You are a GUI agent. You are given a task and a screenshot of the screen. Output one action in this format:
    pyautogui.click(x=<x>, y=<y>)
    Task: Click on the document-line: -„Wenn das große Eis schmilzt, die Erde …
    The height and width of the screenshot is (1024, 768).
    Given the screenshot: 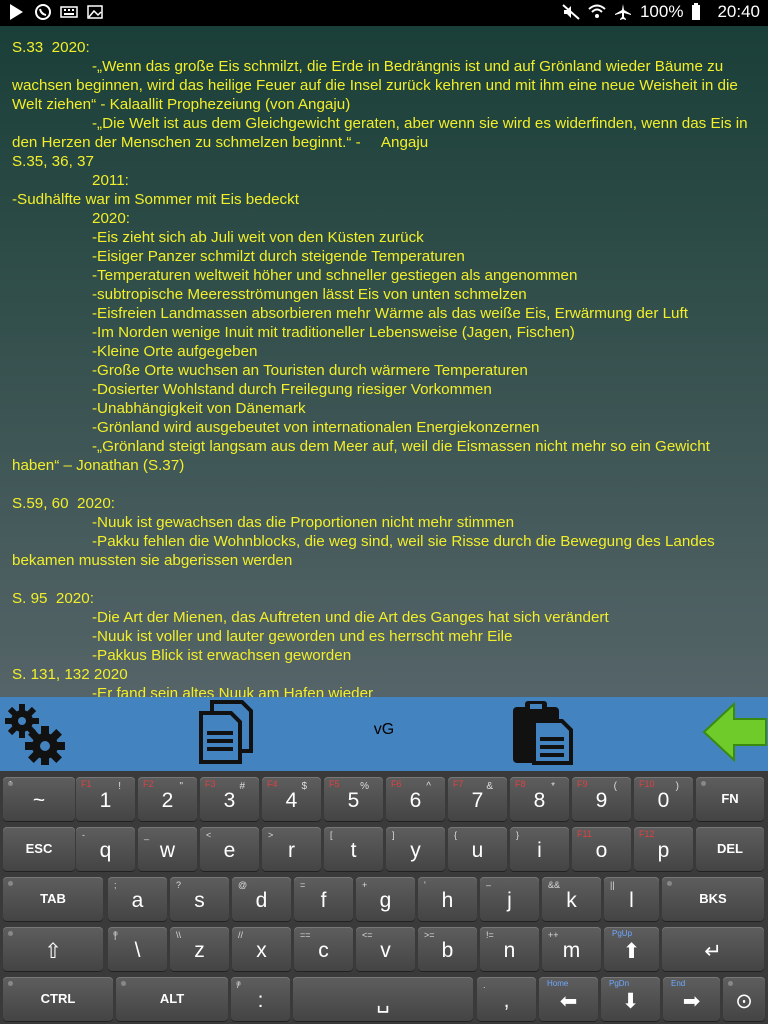 What is the action you would take?
    pyautogui.click(x=377, y=85)
    